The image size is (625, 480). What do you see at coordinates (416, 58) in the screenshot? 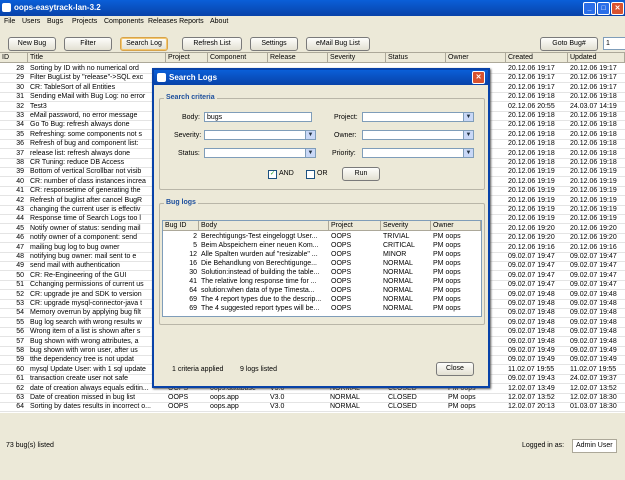
I see `col-header-status: Status` at bounding box center [416, 58].